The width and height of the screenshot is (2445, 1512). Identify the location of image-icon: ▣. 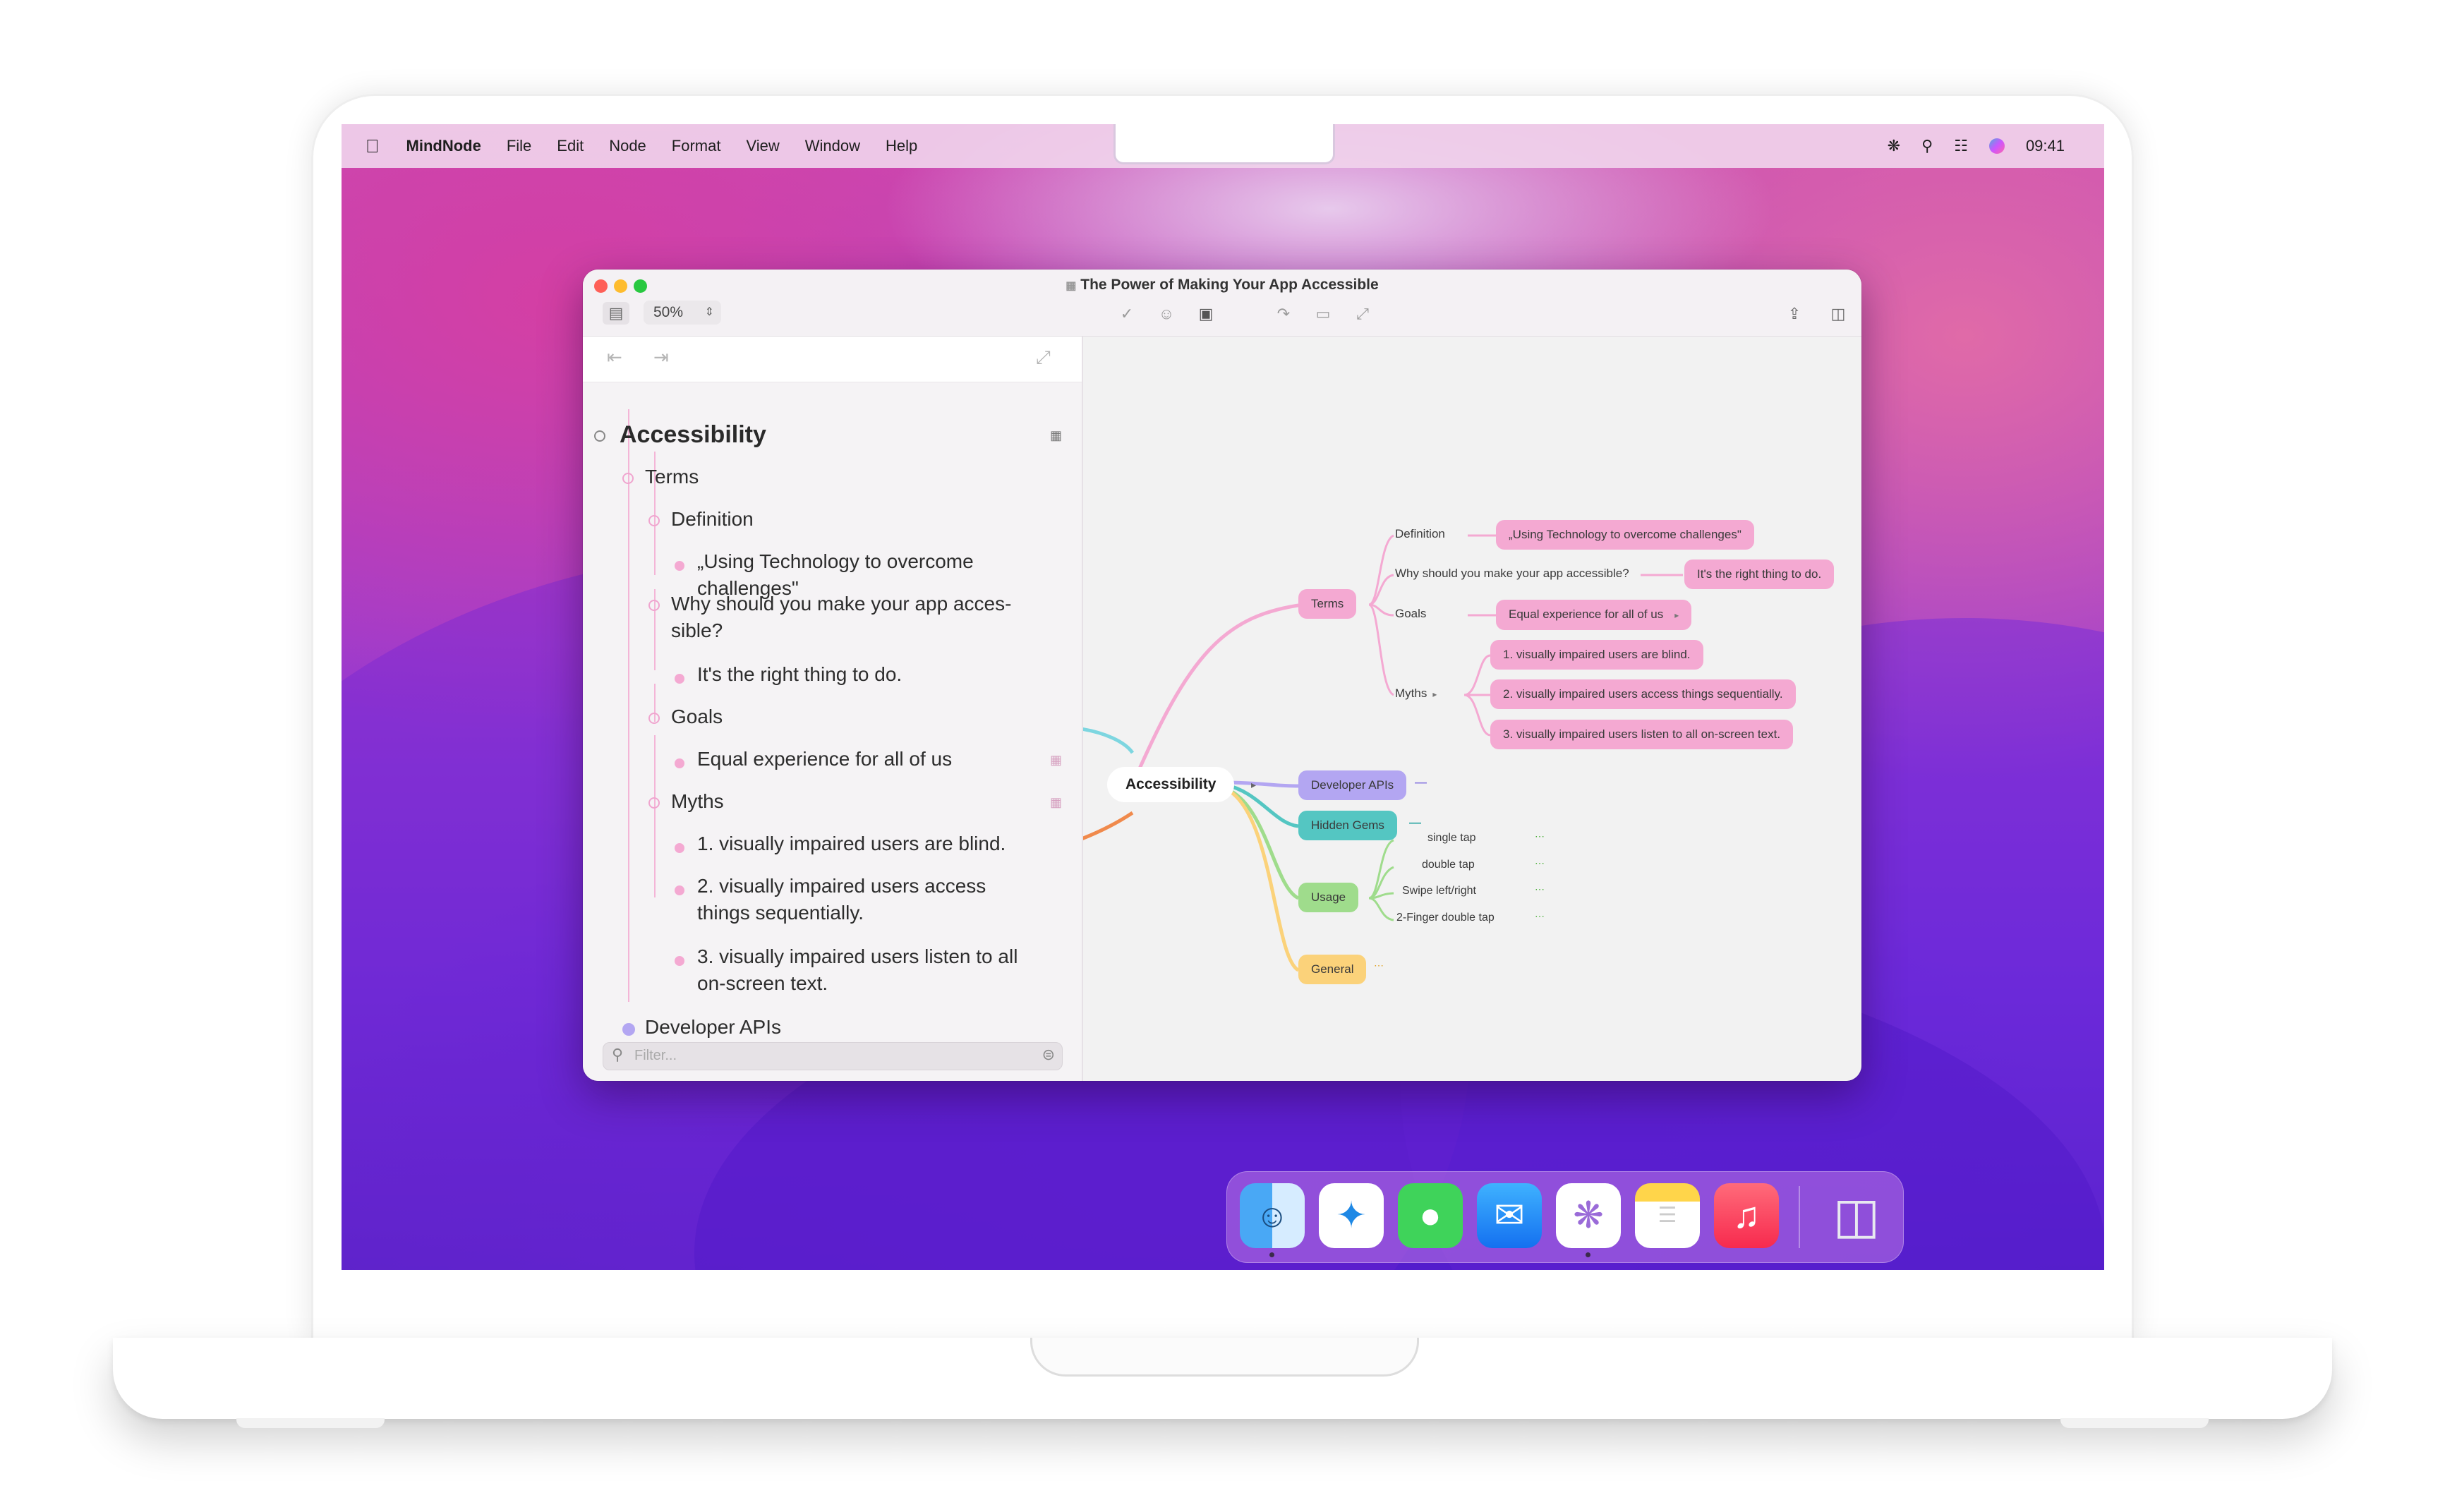
(1206, 314).